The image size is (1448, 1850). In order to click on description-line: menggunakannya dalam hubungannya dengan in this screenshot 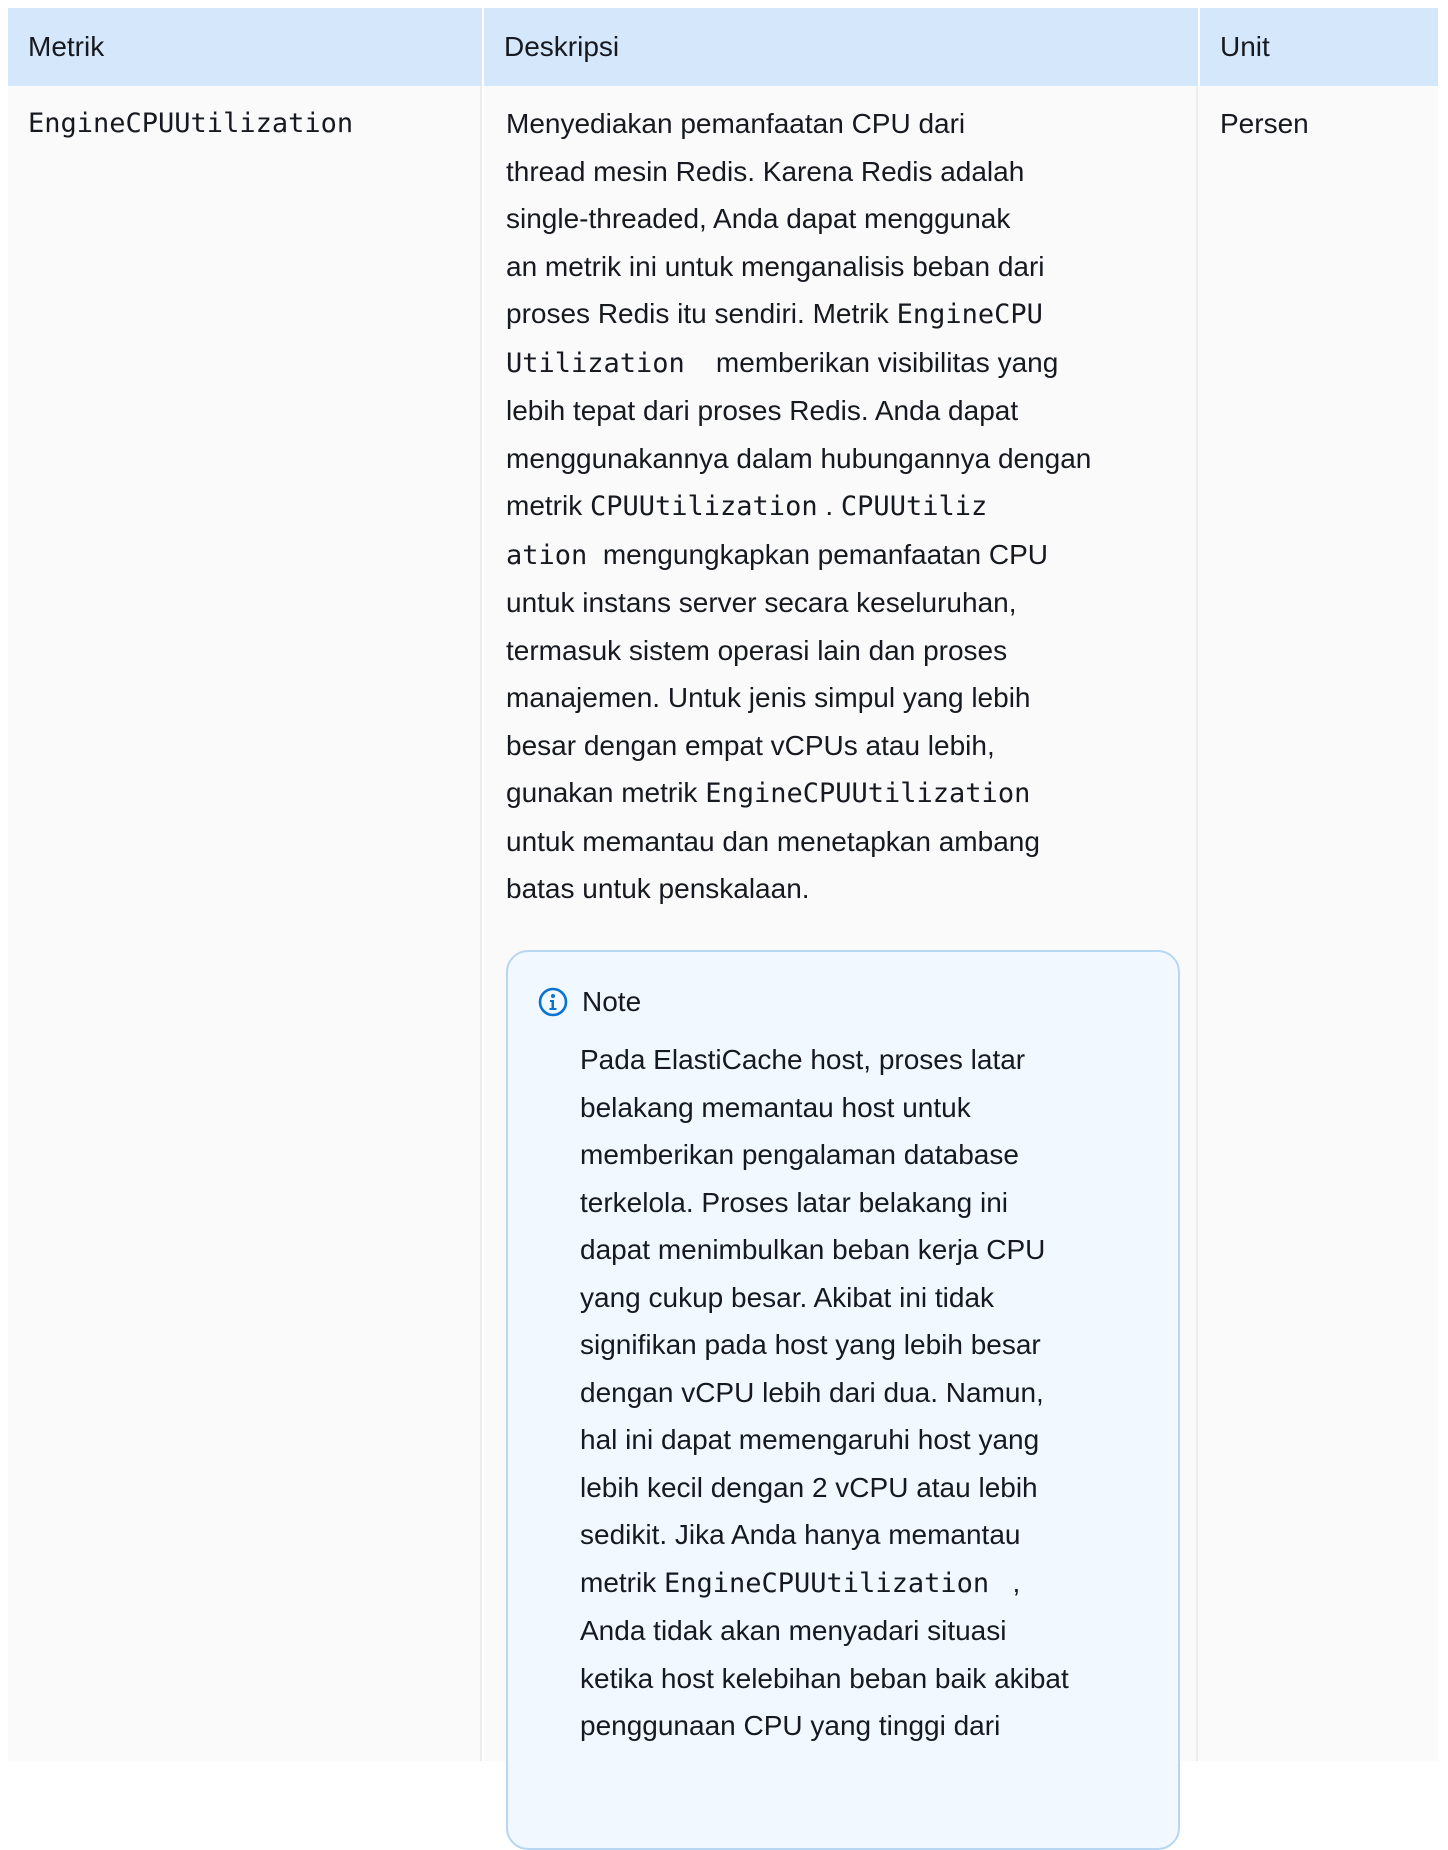, I will do `click(799, 458)`.